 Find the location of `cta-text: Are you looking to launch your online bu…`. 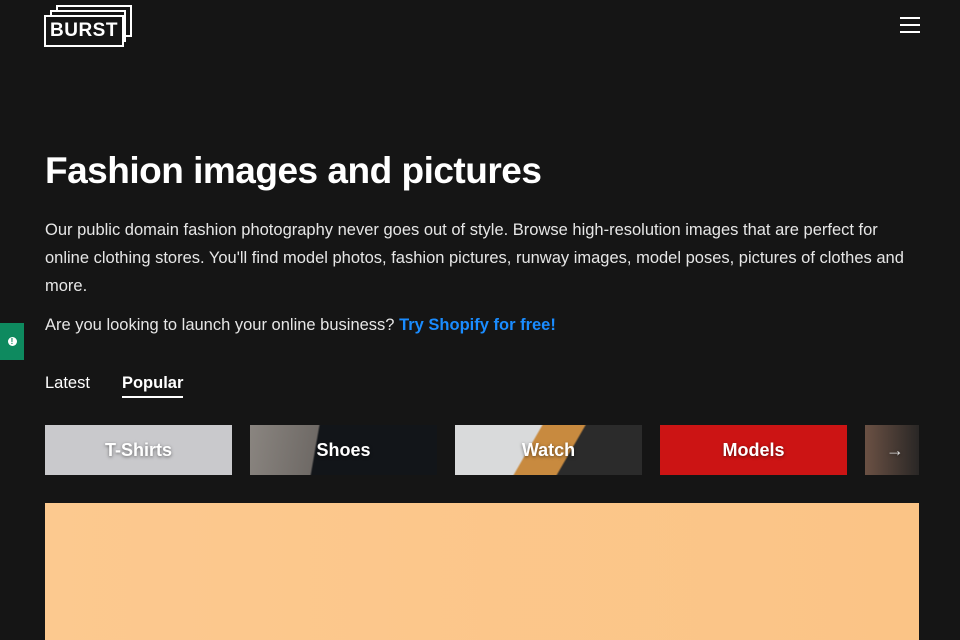

cta-text: Are you looking to launch your online bu… is located at coordinates (222, 325).